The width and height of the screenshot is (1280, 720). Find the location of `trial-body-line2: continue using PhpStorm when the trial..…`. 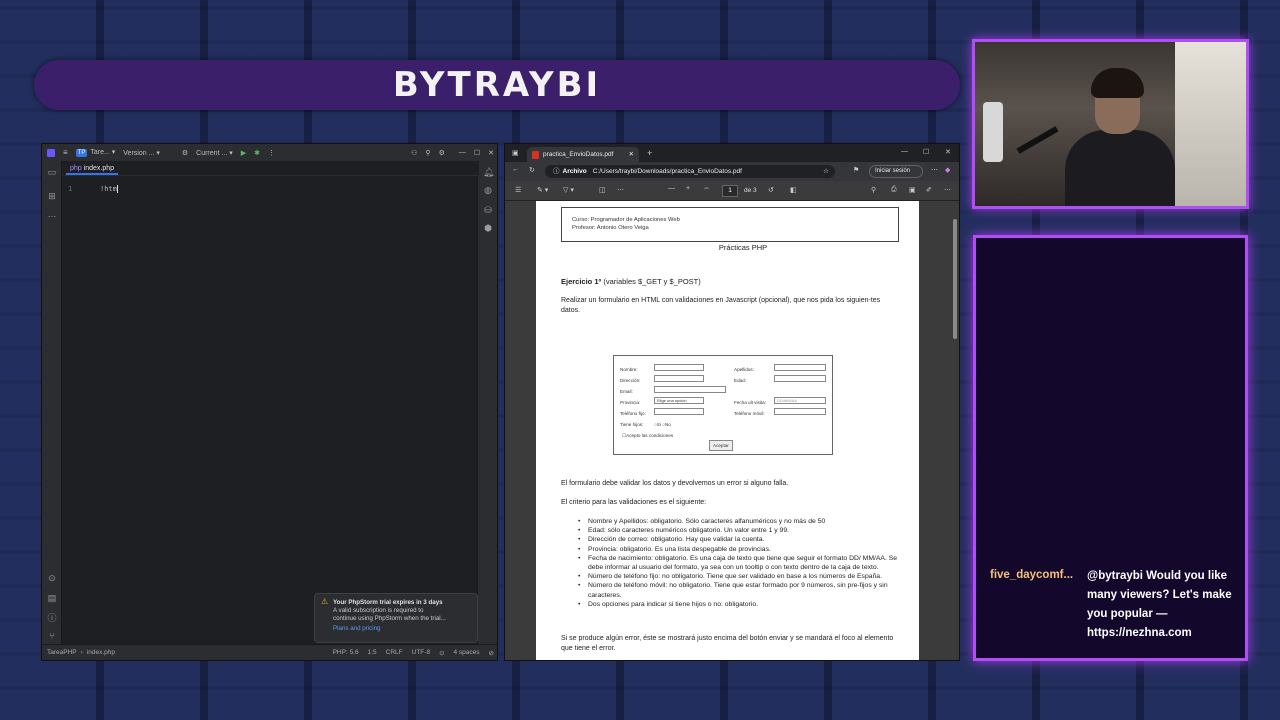

trial-body-line2: continue using PhpStorm when the trial..… is located at coordinates (389, 618).